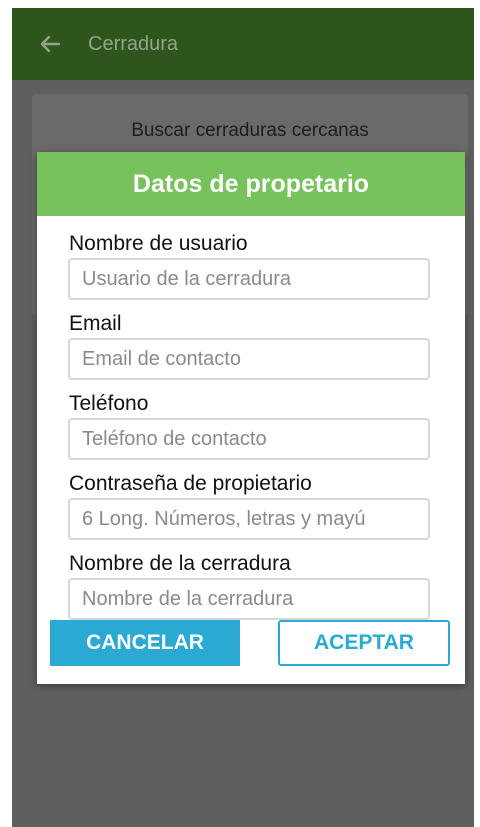  I want to click on lock-name-input, so click(249, 599).